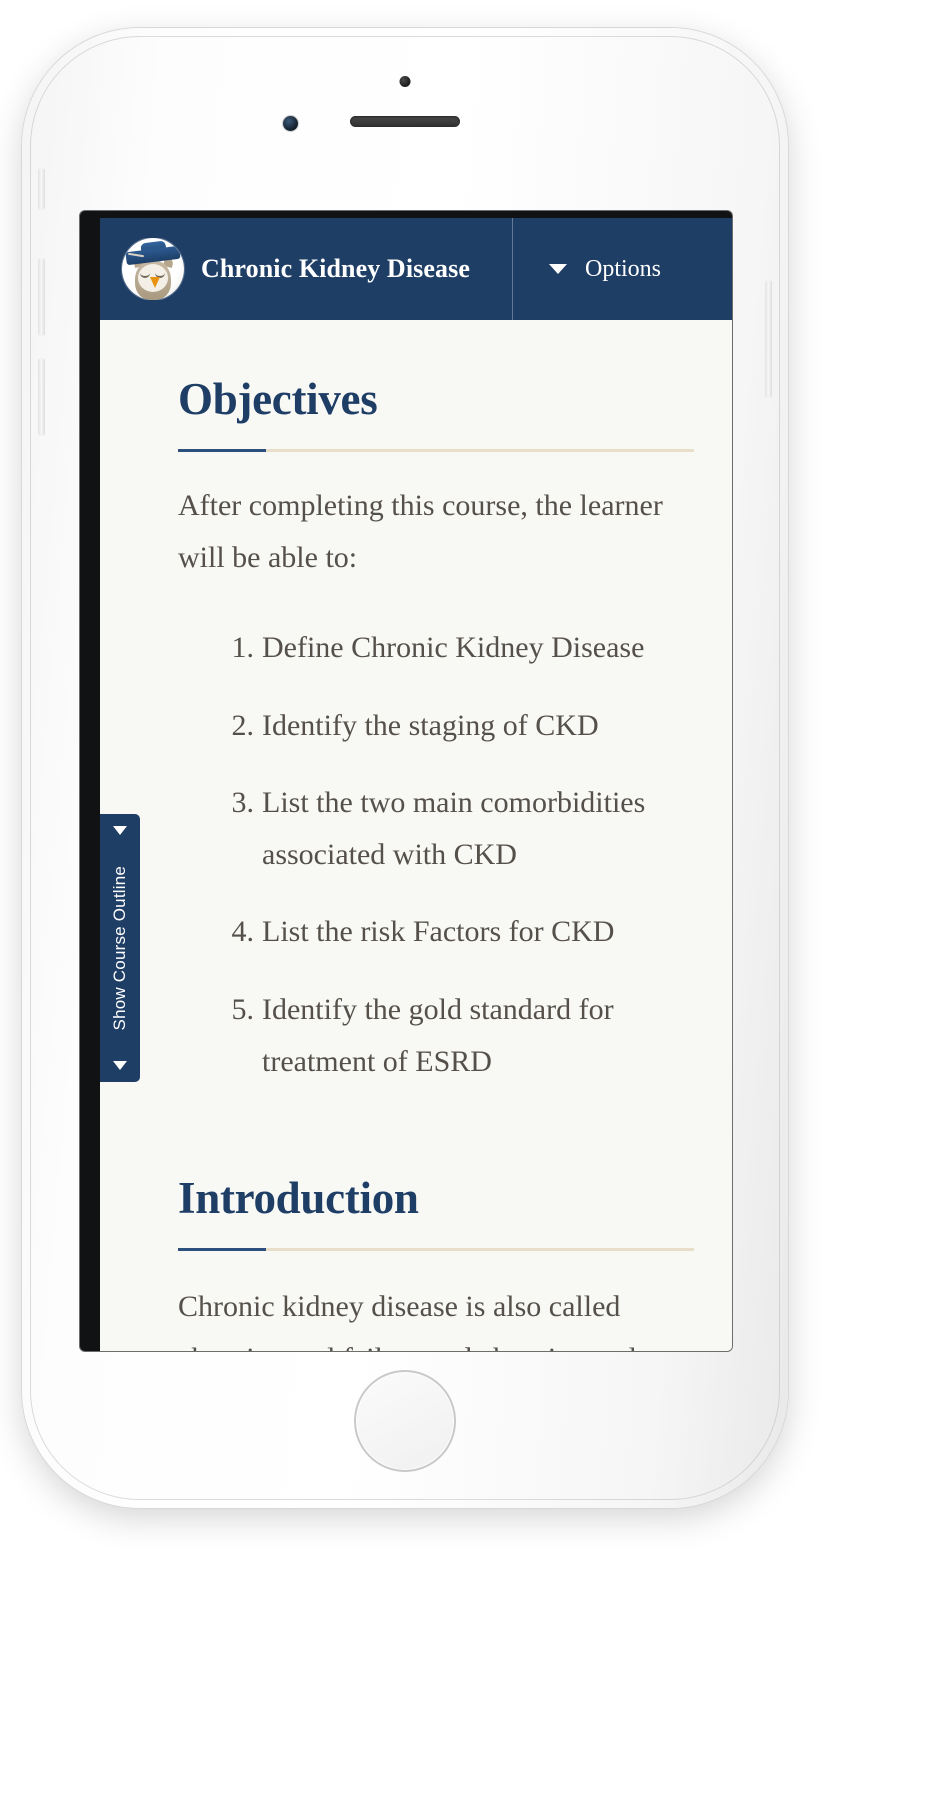 This screenshot has height=1817, width=929. I want to click on objectives-heading-rule, so click(436, 451).